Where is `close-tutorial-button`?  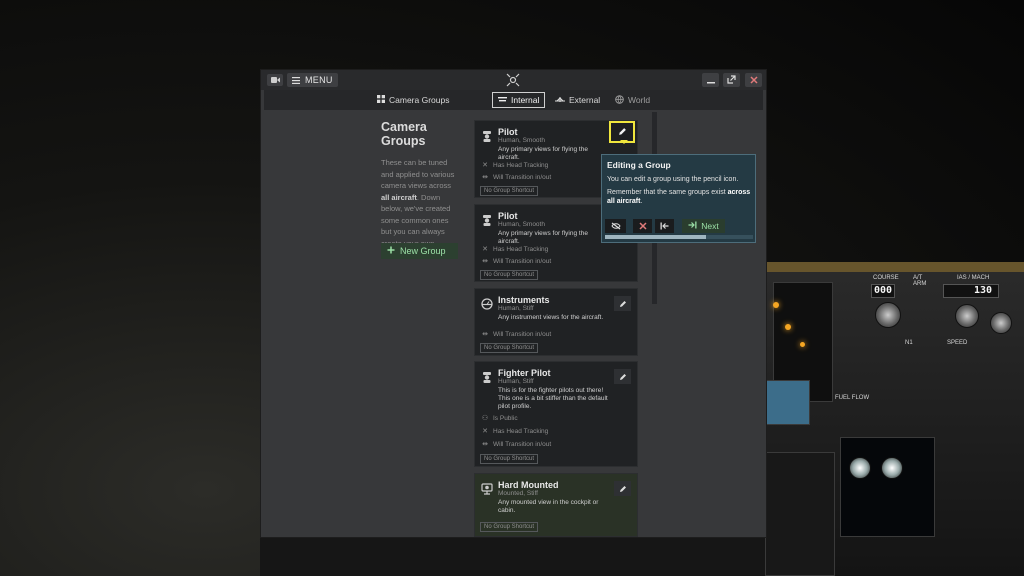 close-tutorial-button is located at coordinates (642, 226).